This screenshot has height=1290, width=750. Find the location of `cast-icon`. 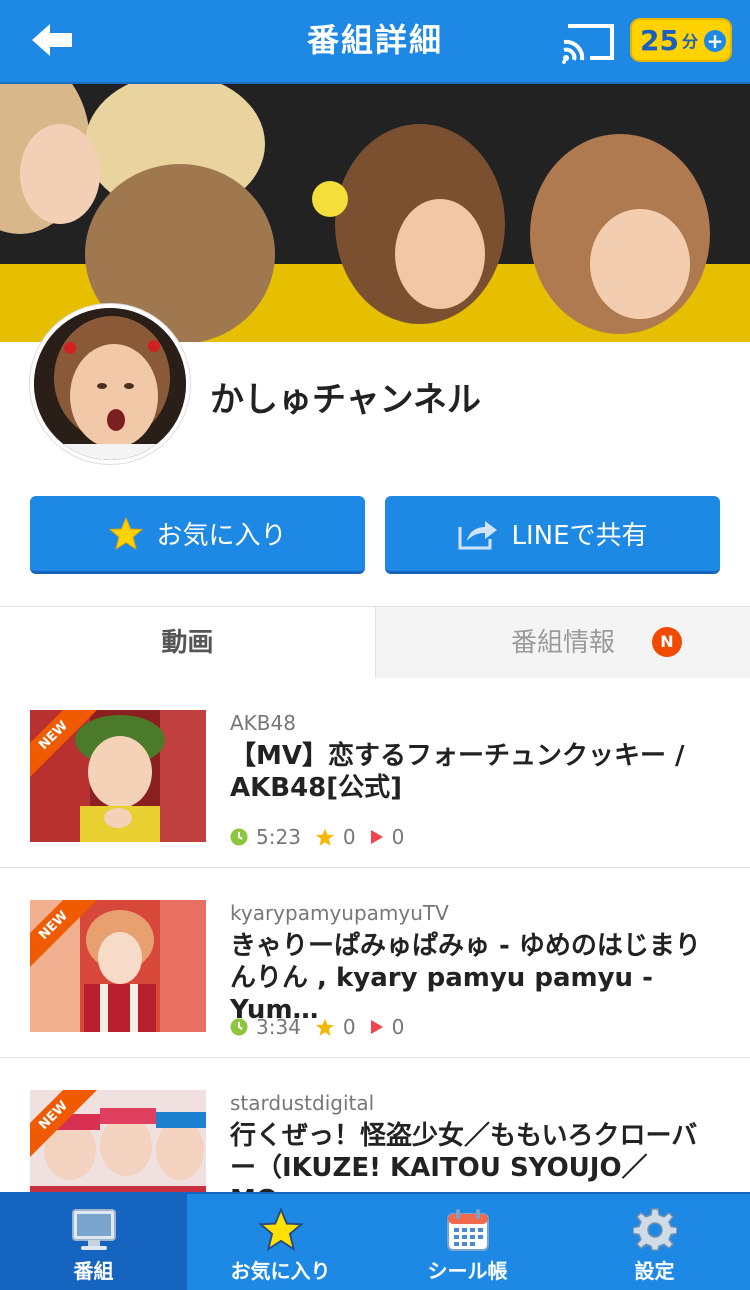

cast-icon is located at coordinates (588, 44).